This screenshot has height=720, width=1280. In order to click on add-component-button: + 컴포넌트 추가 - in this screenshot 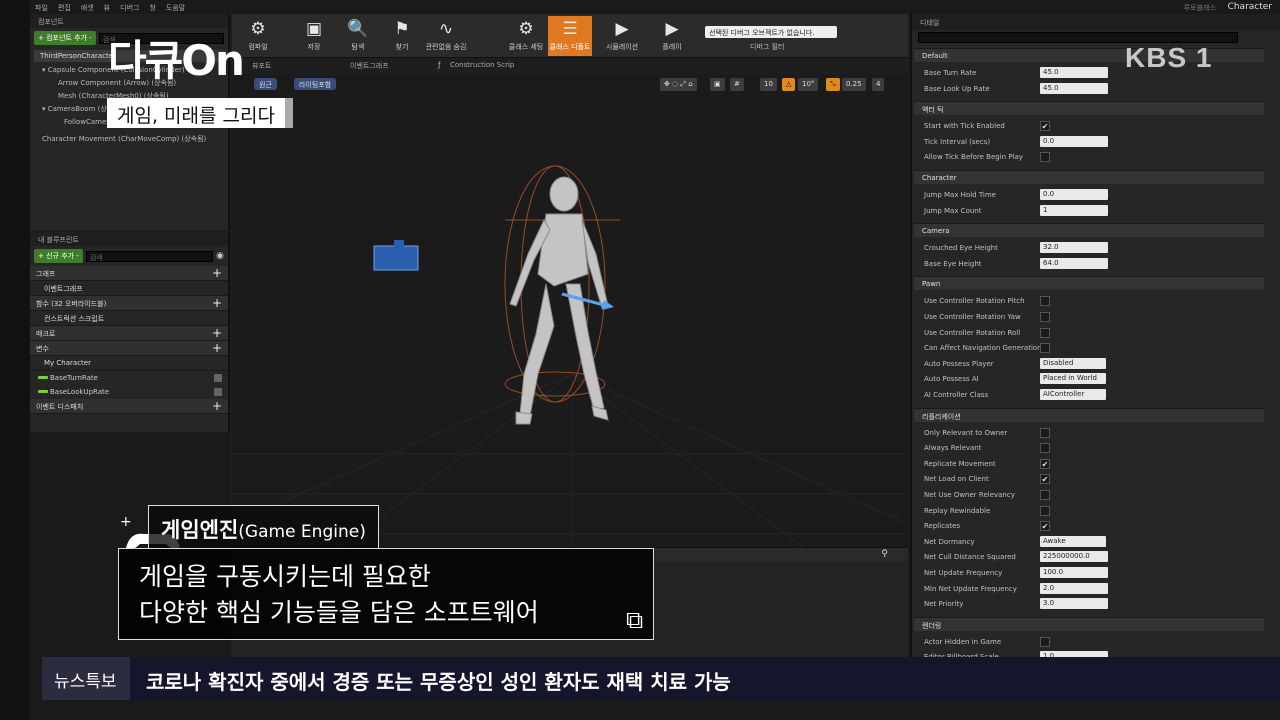, I will do `click(65, 38)`.